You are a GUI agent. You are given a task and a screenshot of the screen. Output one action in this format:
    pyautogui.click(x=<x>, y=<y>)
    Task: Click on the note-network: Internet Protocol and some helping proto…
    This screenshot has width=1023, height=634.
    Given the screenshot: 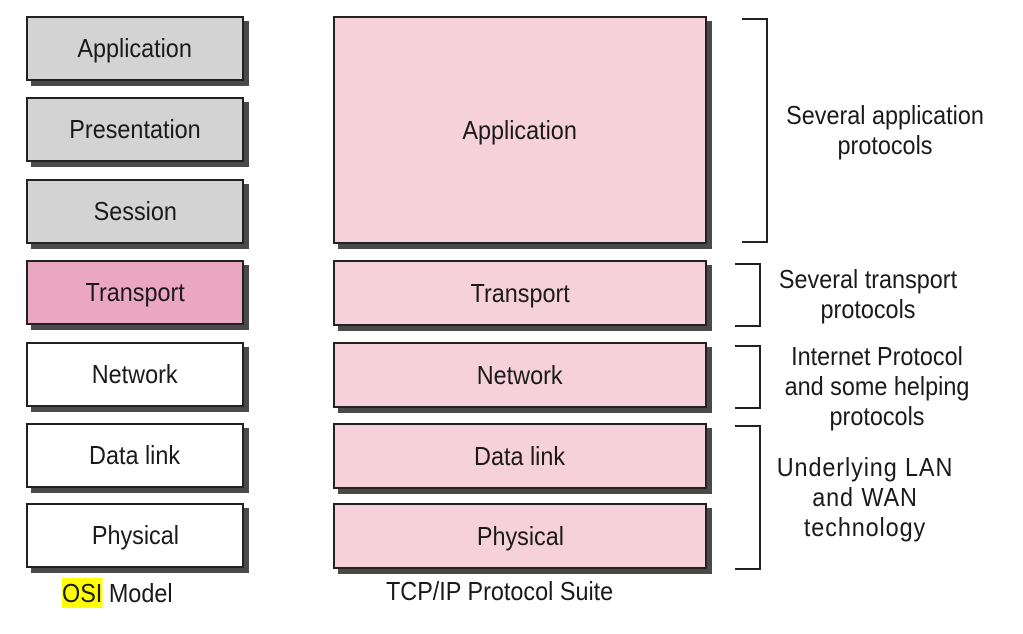 What is the action you would take?
    pyautogui.click(x=877, y=386)
    